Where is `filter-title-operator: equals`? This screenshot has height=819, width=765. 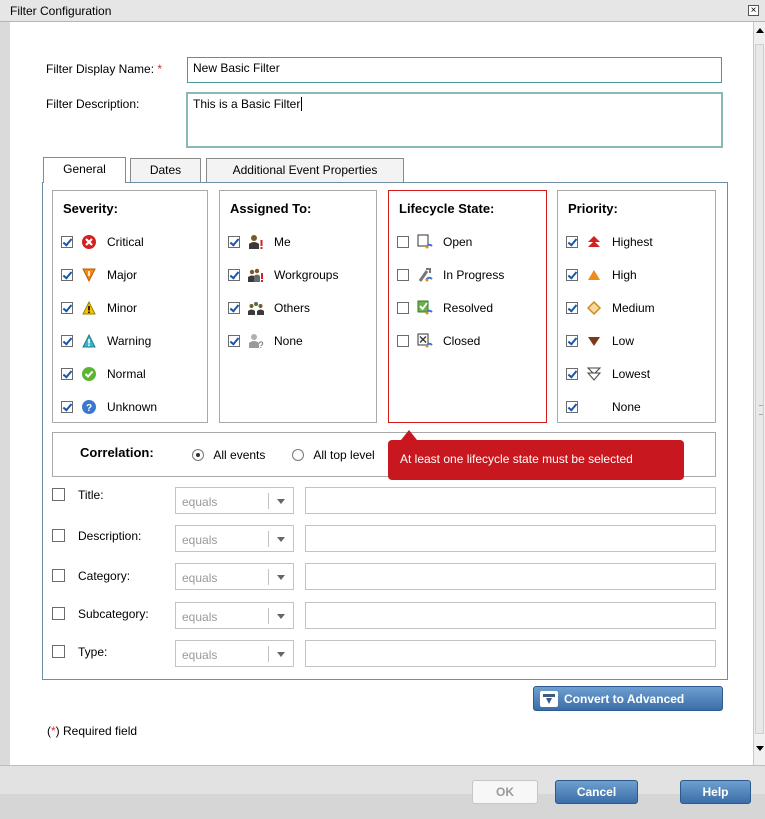
filter-title-operator: equals is located at coordinates (234, 500).